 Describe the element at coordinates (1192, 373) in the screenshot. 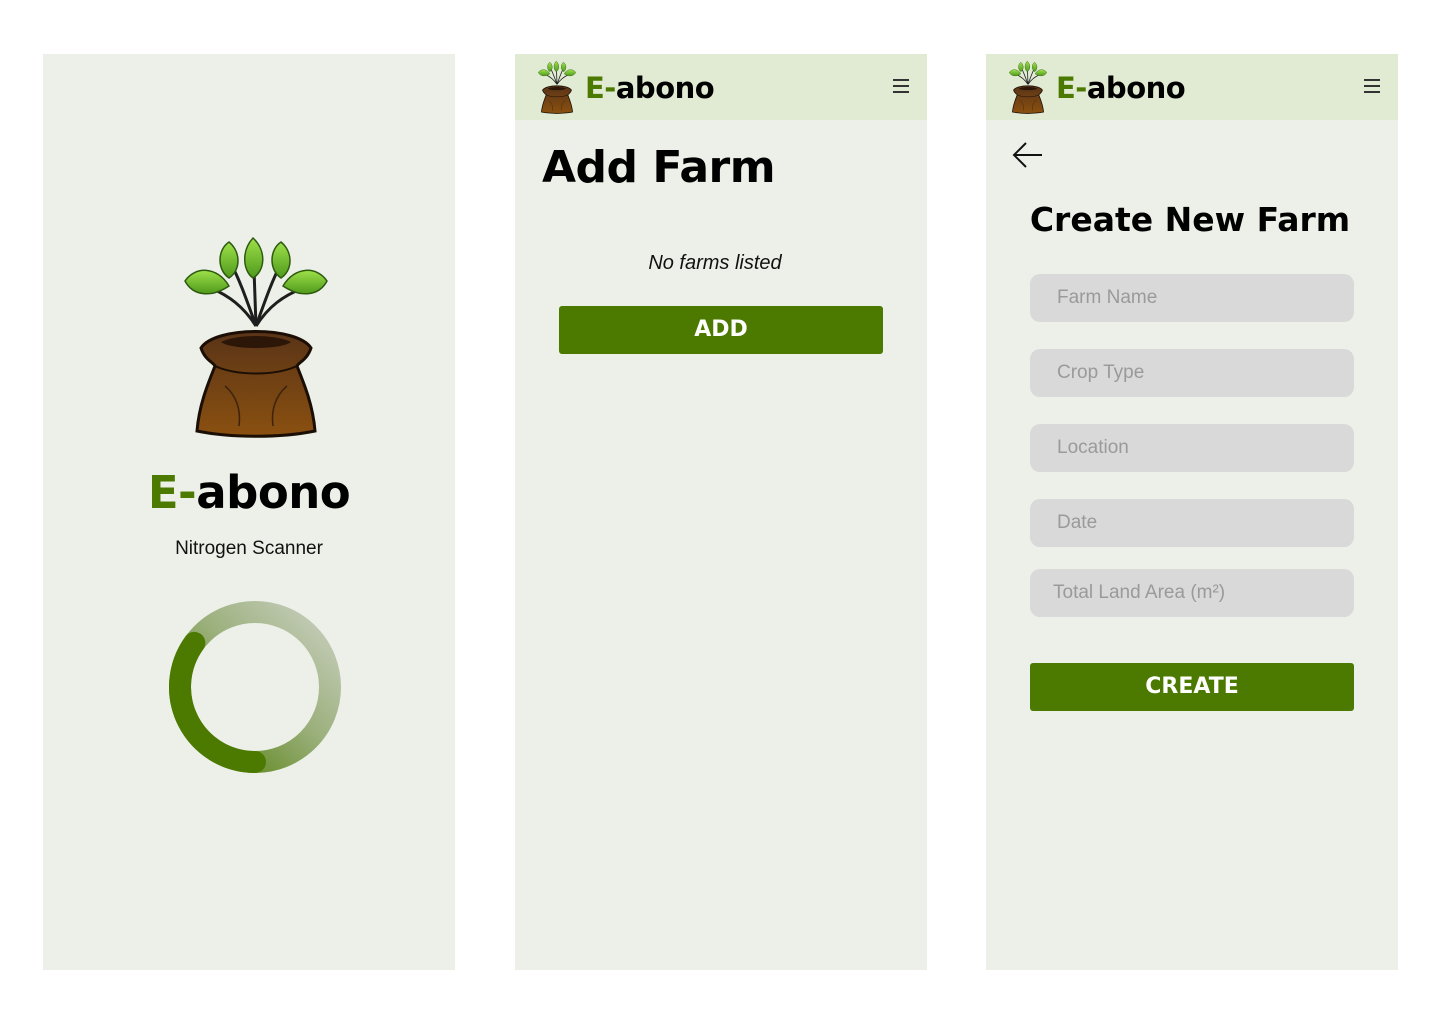

I see `crop-type-field` at that location.